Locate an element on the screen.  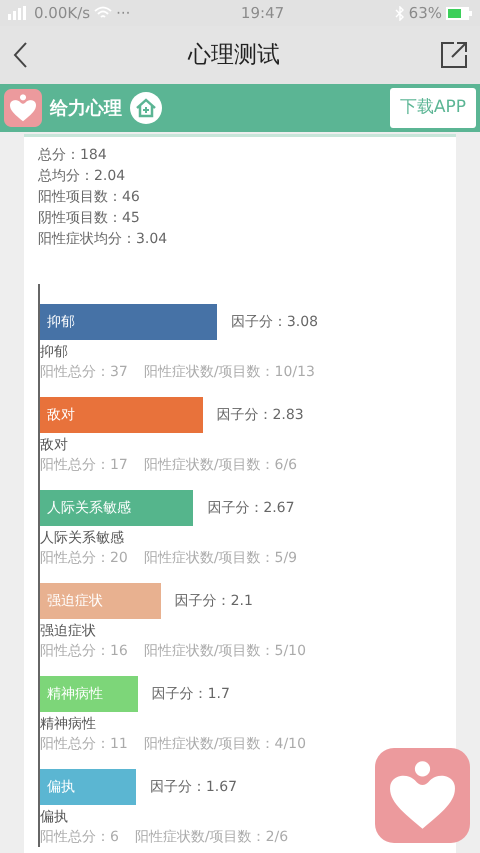
factor-name: 精神病性 is located at coordinates (68, 724).